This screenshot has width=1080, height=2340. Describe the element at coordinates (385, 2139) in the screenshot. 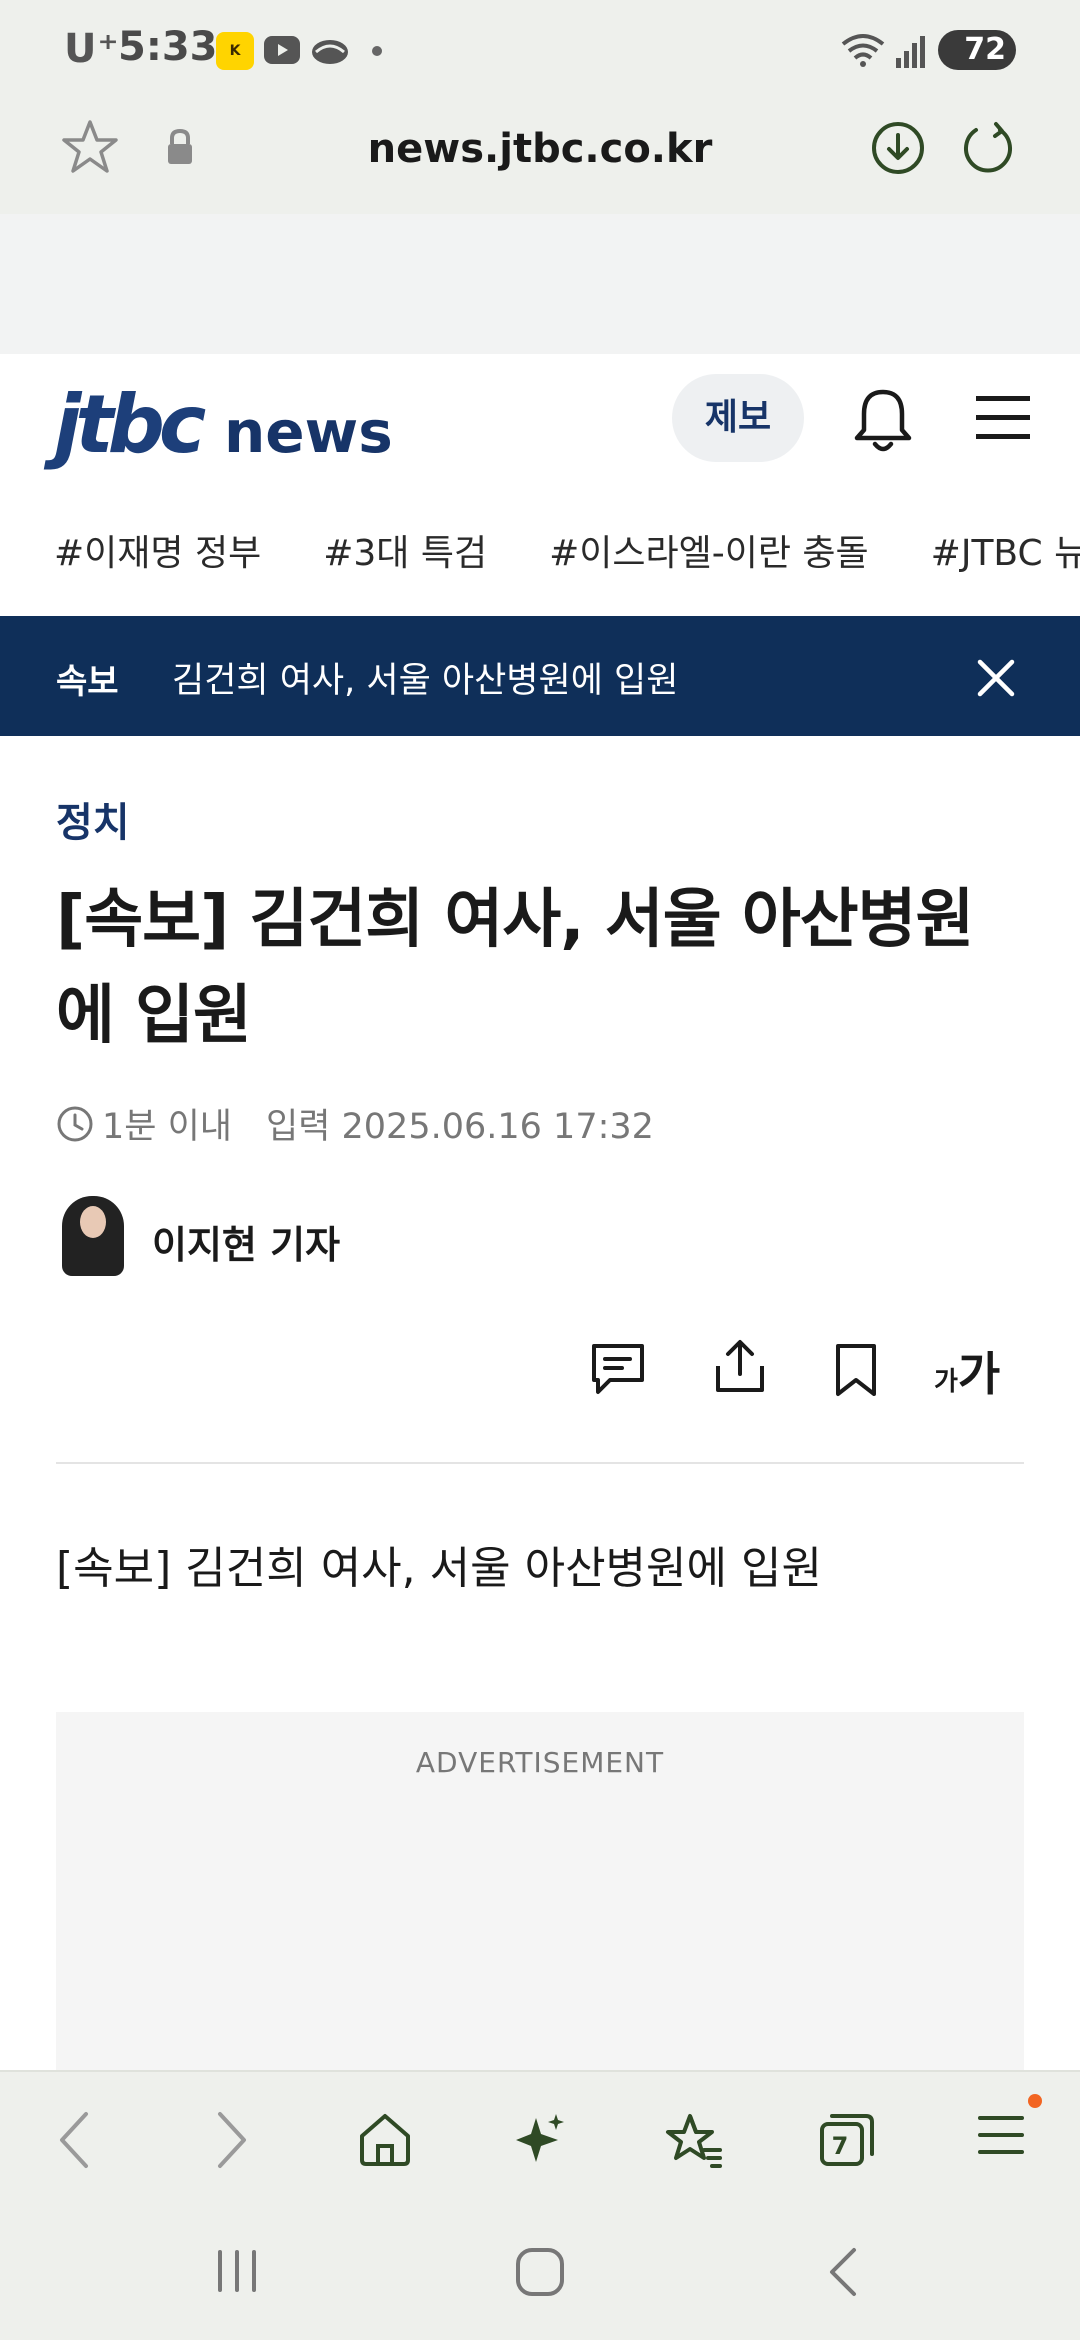

I see `home-icon` at that location.